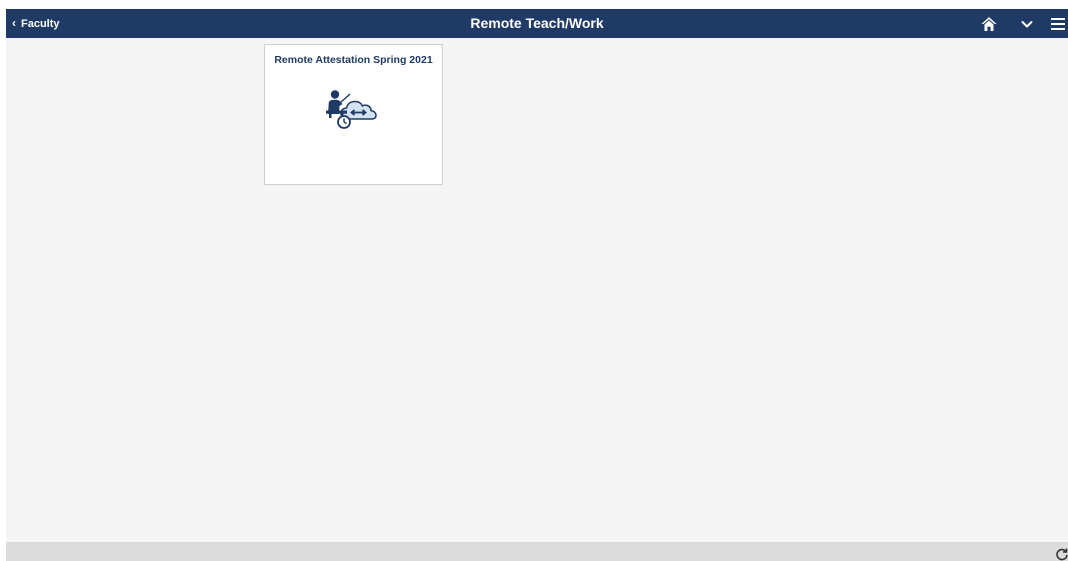 Image resolution: width=1068 pixels, height=561 pixels. Describe the element at coordinates (1058, 24) in the screenshot. I see `hamburger-menu-icon` at that location.